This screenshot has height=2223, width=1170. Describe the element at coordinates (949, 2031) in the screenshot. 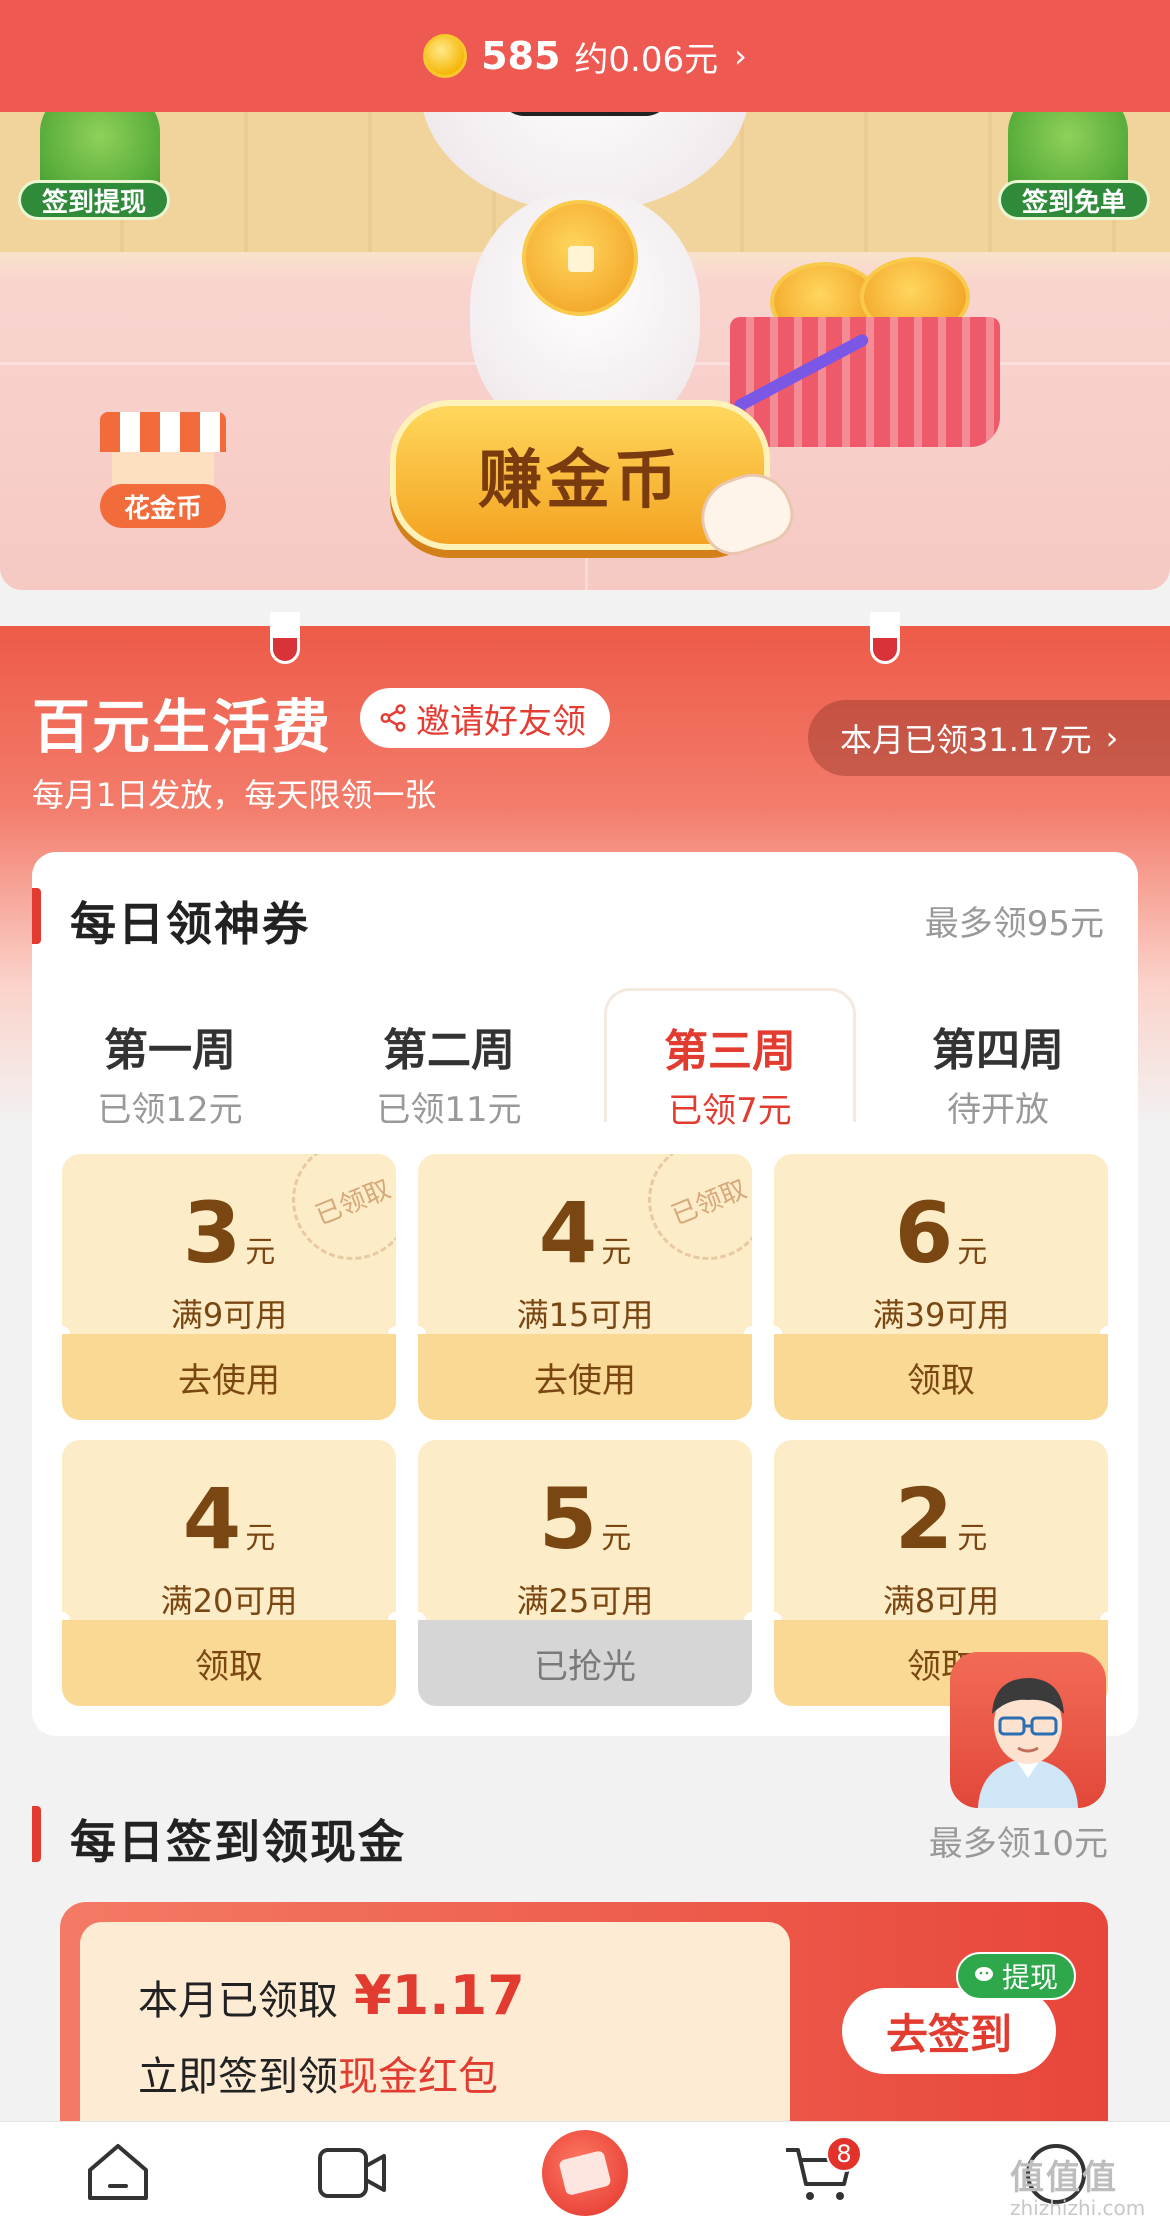

I see `go-sign-in-button: 去签到` at that location.